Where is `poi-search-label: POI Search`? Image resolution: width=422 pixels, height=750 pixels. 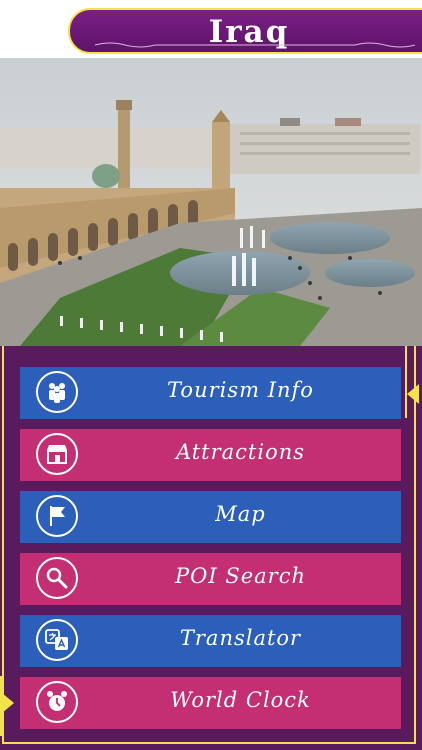
poi-search-label: POI Search is located at coordinates (240, 576).